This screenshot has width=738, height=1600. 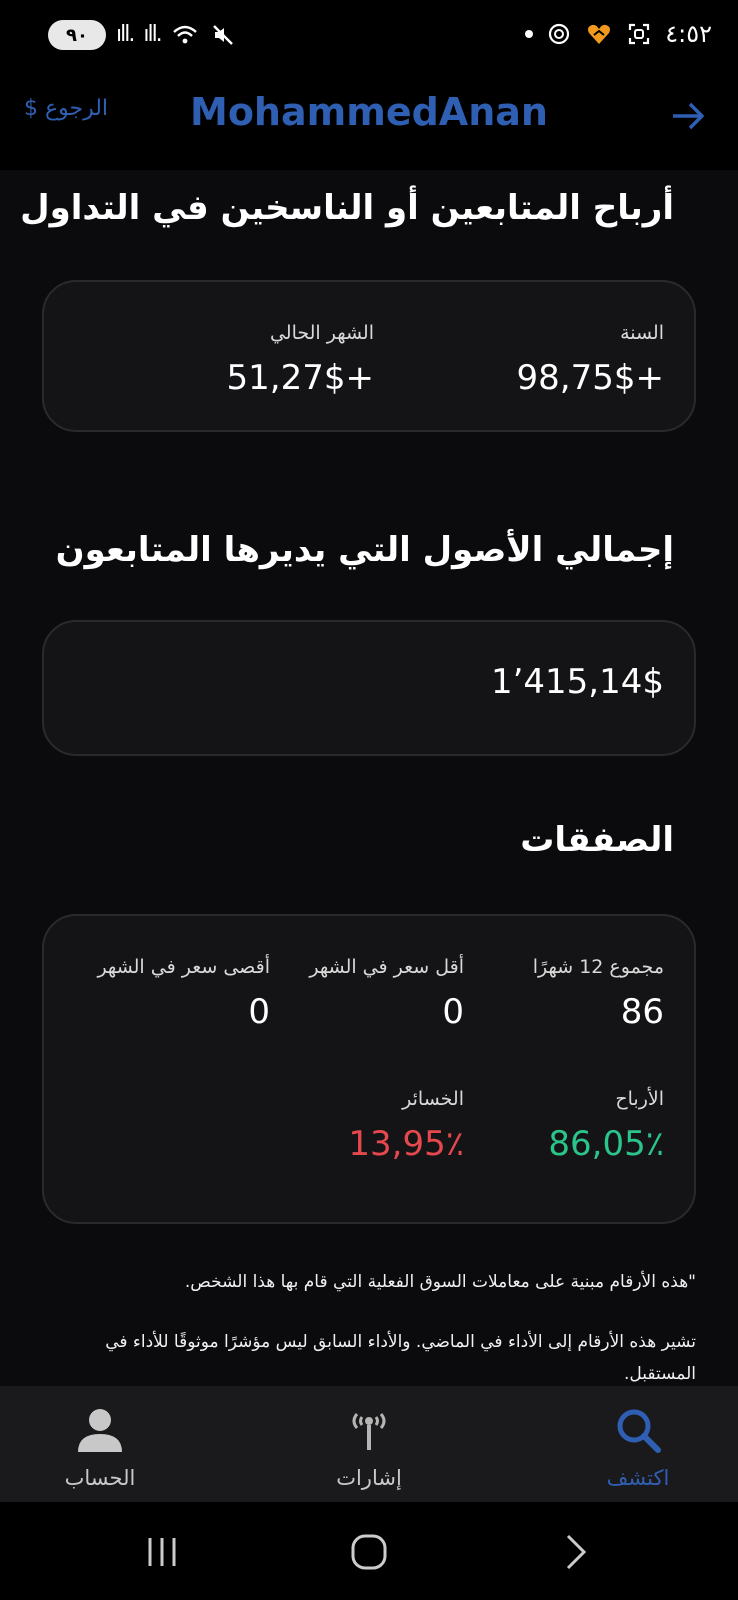 What do you see at coordinates (369, 1478) in the screenshot?
I see `nav-signals-label: إشارات` at bounding box center [369, 1478].